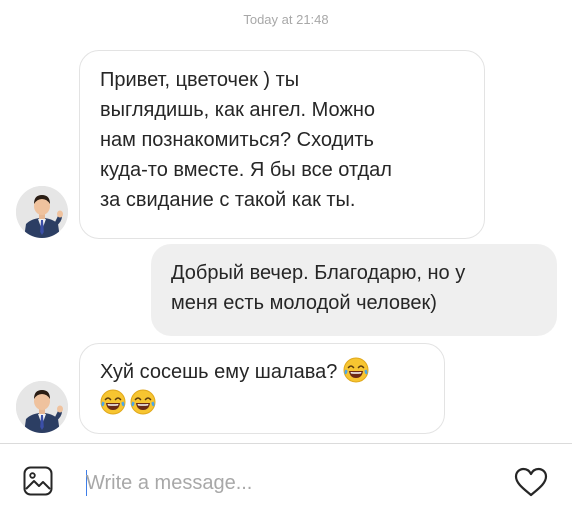  What do you see at coordinates (304, 303) in the screenshot?
I see `message-text-line: меня есть молодой человек)` at bounding box center [304, 303].